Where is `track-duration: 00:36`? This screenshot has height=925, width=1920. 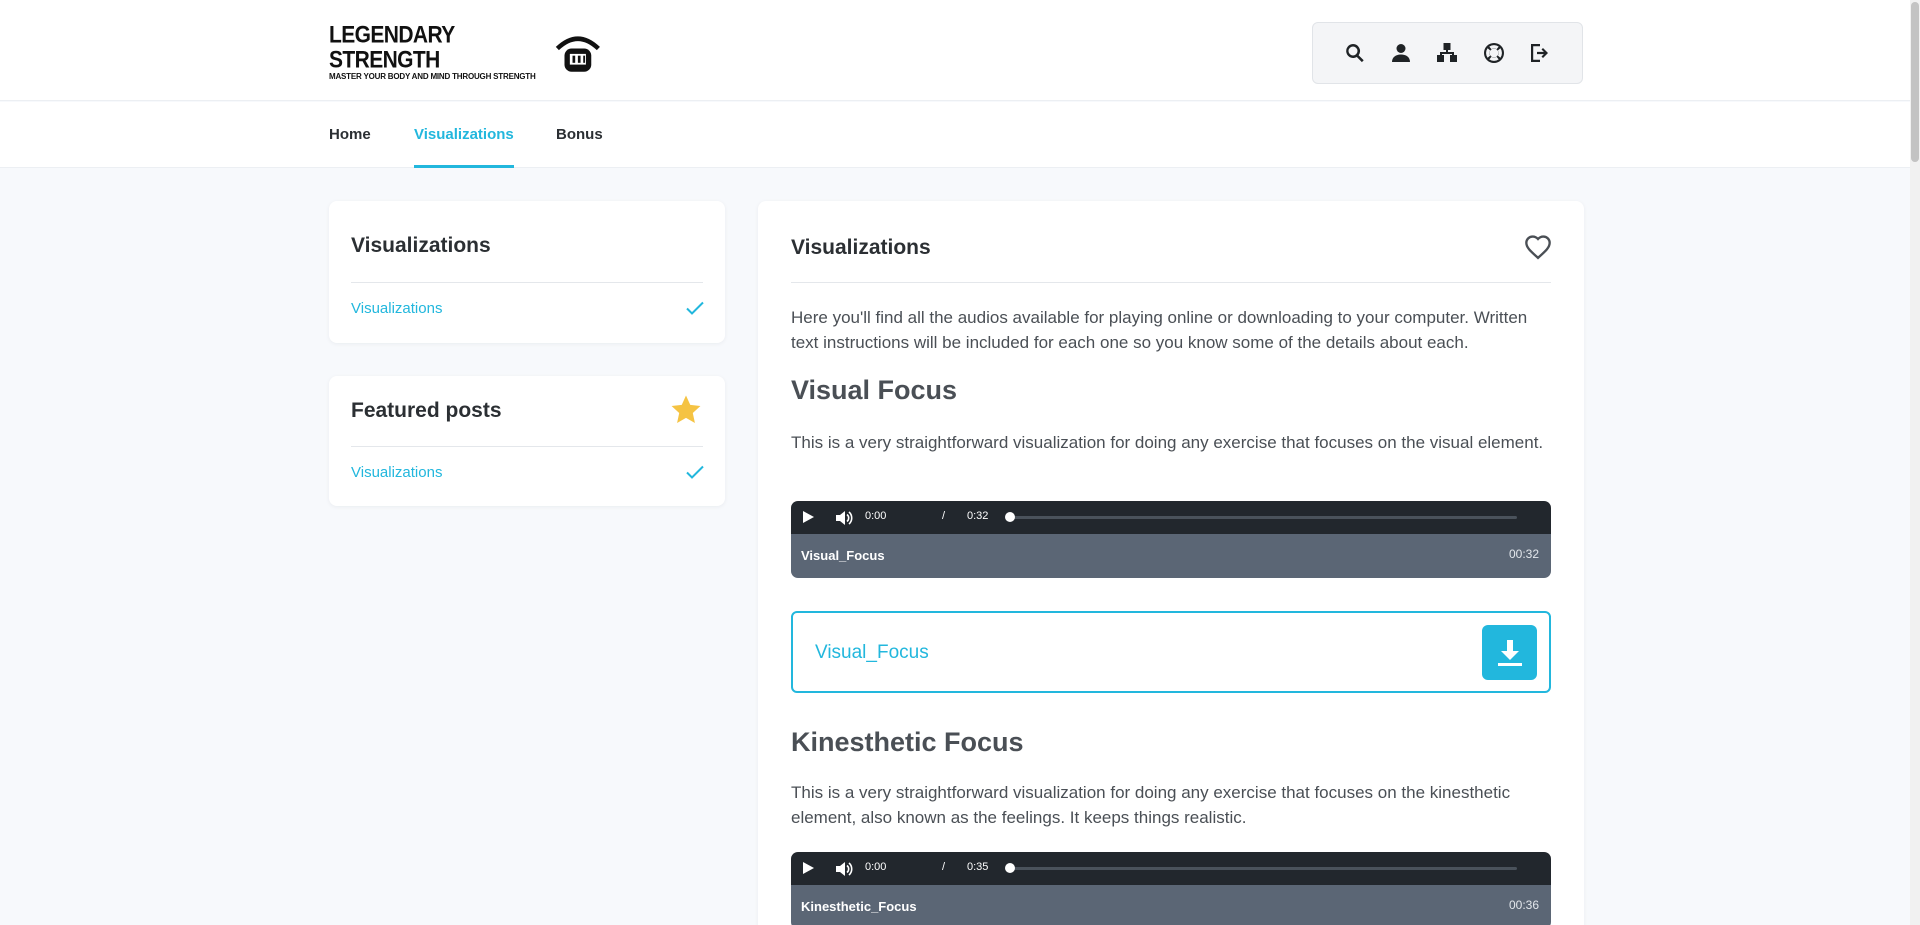
track-duration: 00:36 is located at coordinates (1523, 905).